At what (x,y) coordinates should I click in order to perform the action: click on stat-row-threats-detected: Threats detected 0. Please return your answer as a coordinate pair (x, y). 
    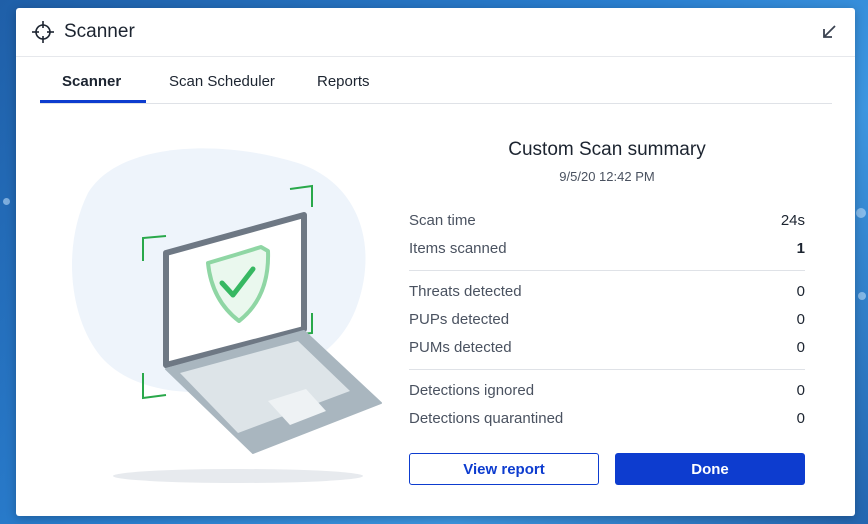
    Looking at the image, I should click on (607, 294).